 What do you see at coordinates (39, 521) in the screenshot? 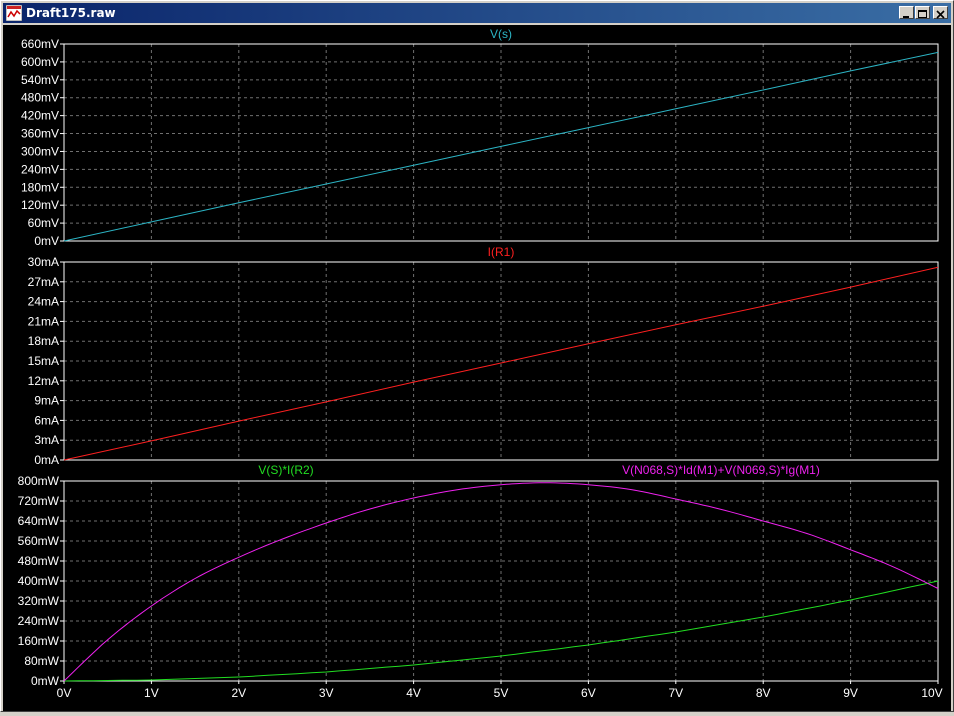
I see `y-tick-label: 640mW` at bounding box center [39, 521].